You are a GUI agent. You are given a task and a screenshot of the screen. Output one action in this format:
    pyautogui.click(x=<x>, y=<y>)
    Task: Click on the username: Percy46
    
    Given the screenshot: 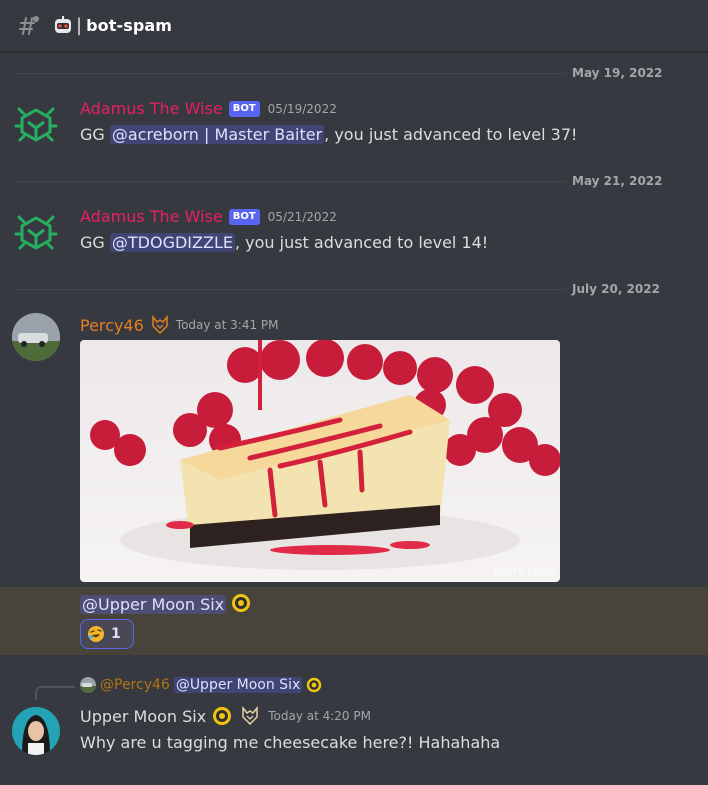 What is the action you would take?
    pyautogui.click(x=112, y=325)
    